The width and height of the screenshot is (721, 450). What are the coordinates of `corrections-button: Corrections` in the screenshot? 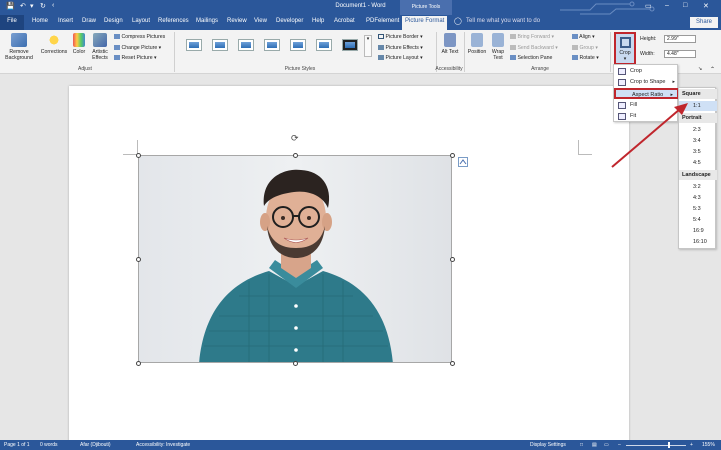 It's located at (54, 44).